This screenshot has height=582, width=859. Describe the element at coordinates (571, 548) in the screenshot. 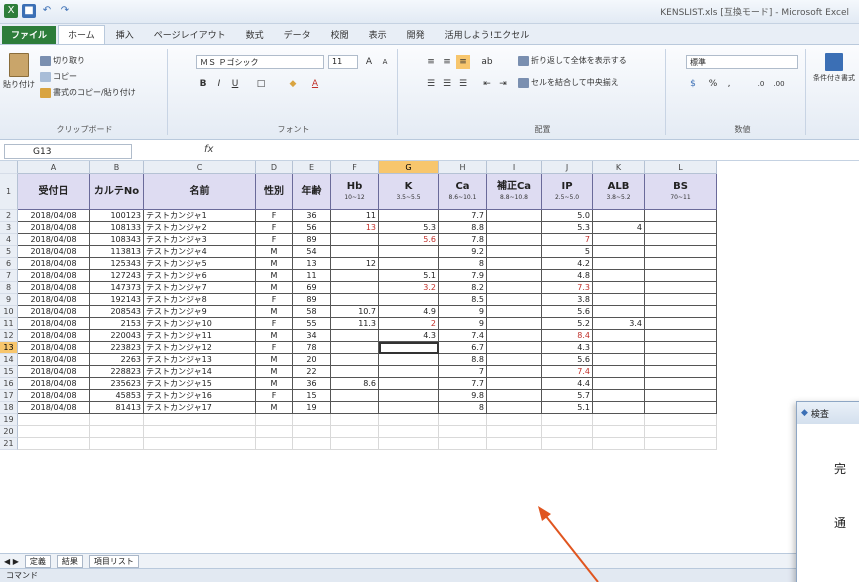

I see `arrow-line` at that location.